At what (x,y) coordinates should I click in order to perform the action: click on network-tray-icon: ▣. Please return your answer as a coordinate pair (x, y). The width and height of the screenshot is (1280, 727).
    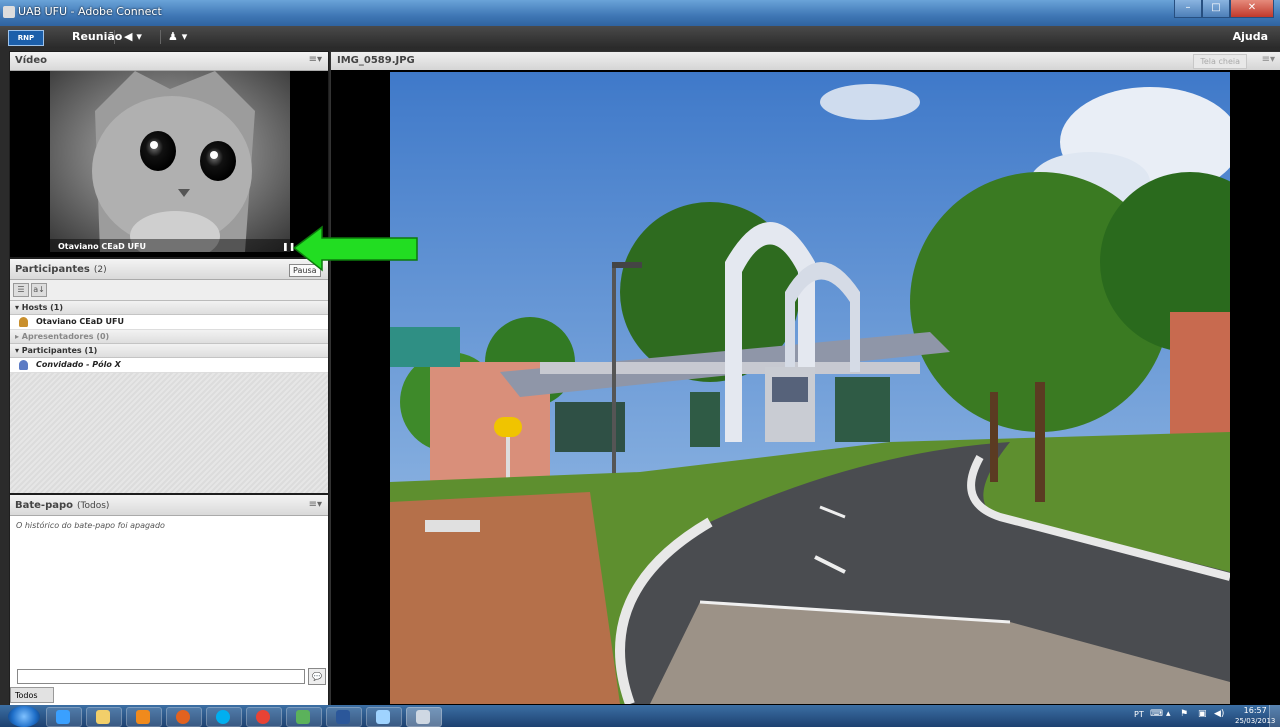
    Looking at the image, I should click on (1202, 714).